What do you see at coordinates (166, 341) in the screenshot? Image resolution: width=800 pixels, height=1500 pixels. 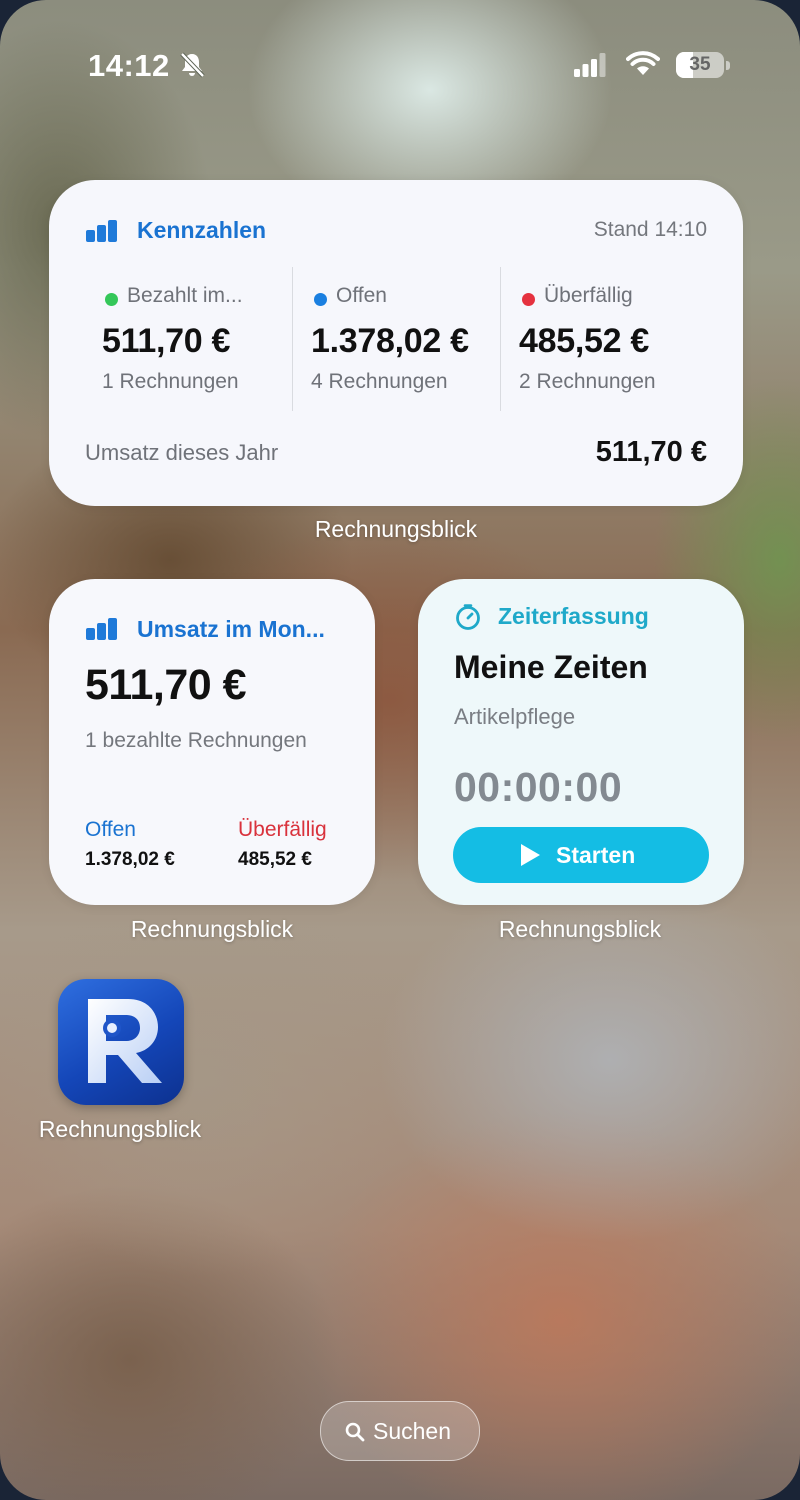 I see `stat-amount: 511,70 €` at bounding box center [166, 341].